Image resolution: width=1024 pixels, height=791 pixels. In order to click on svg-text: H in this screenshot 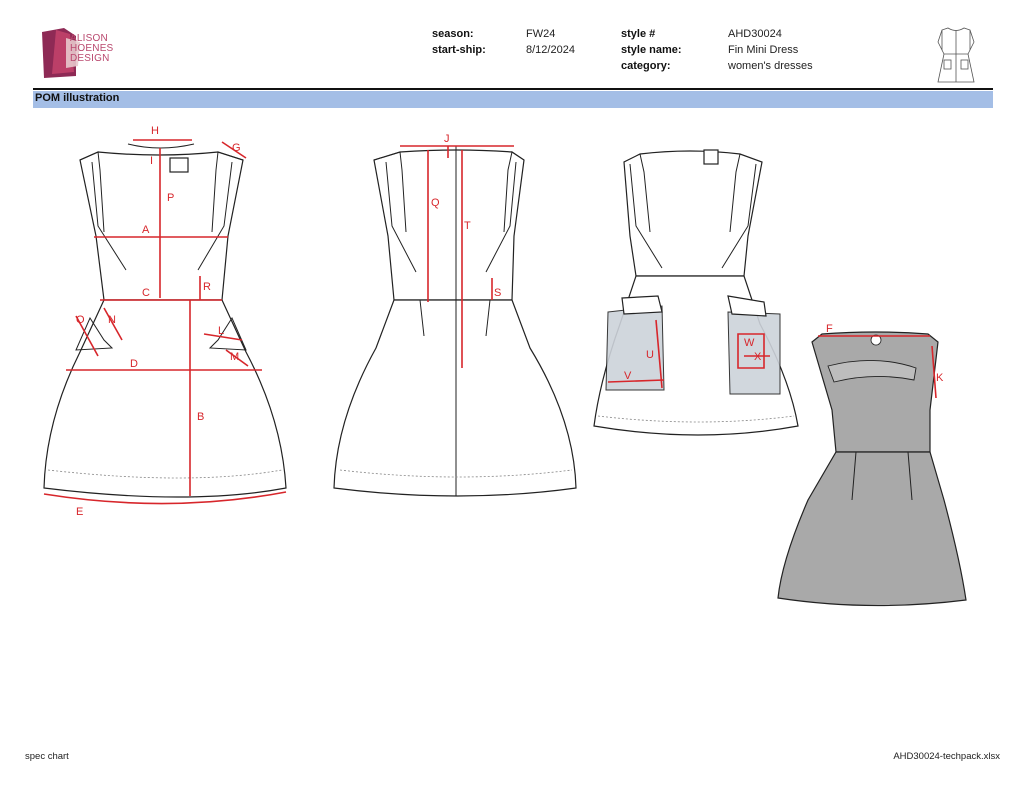, I will do `click(155, 131)`.